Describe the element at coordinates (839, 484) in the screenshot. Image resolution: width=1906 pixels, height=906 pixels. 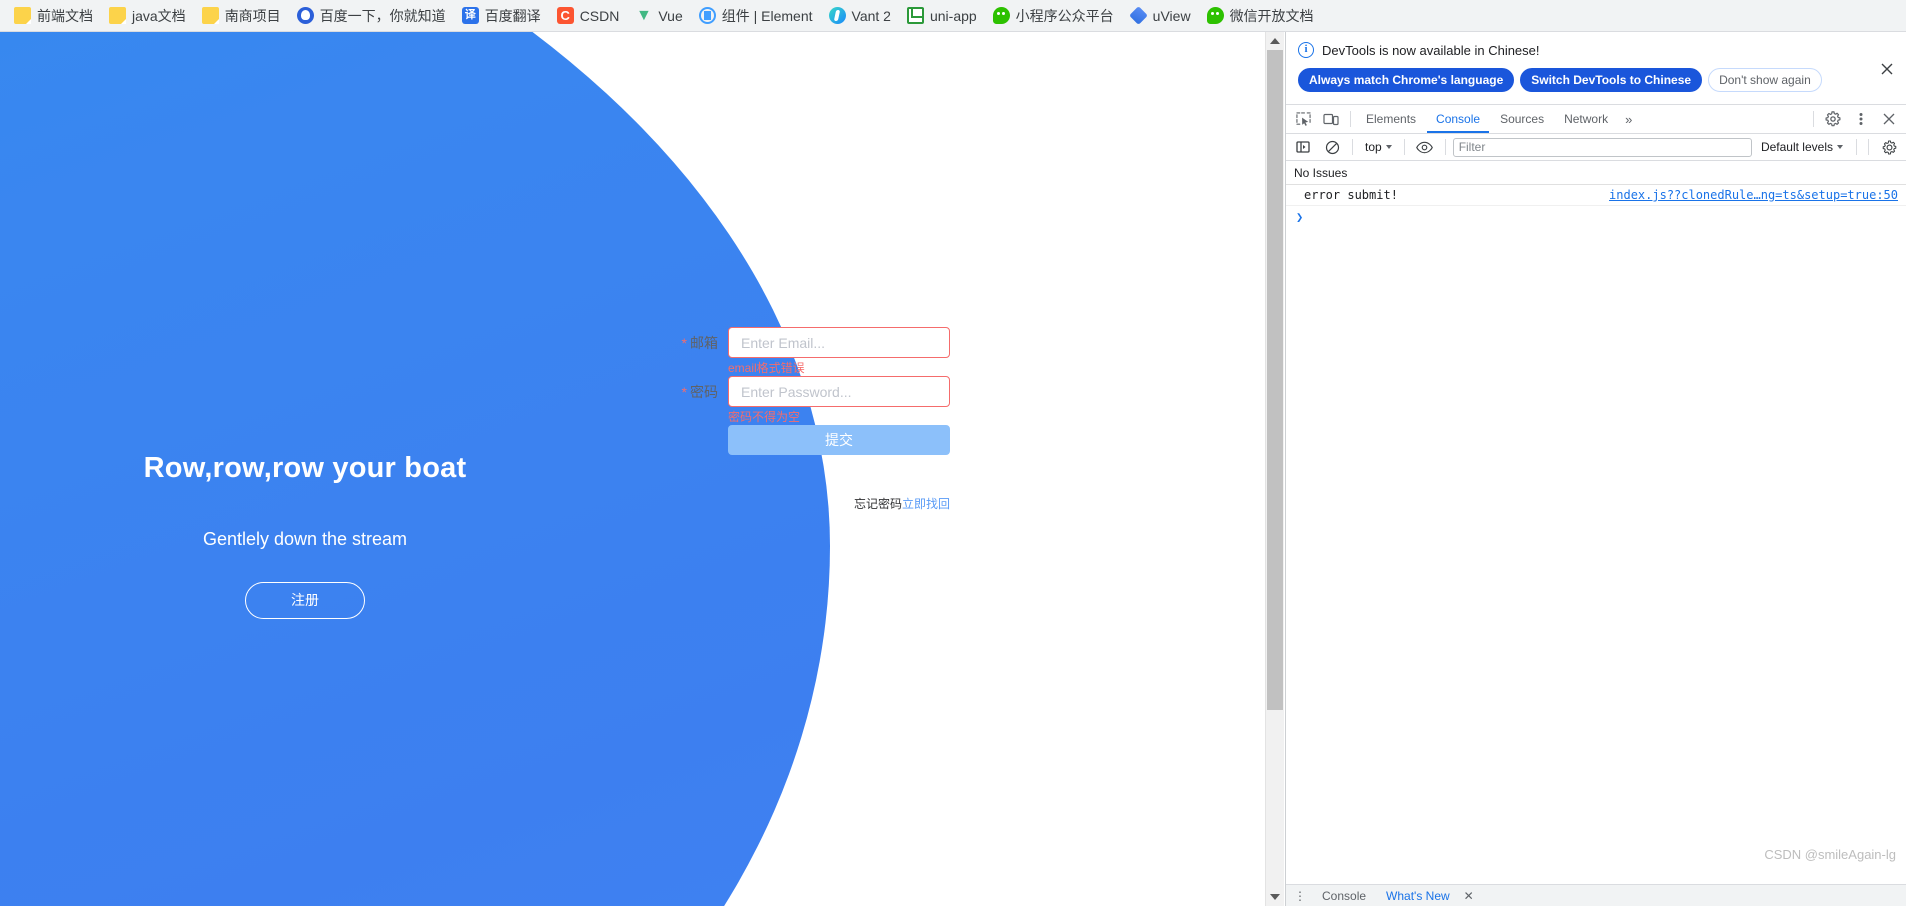
I see `forgot-password-row: 忘记密码立即找回` at that location.